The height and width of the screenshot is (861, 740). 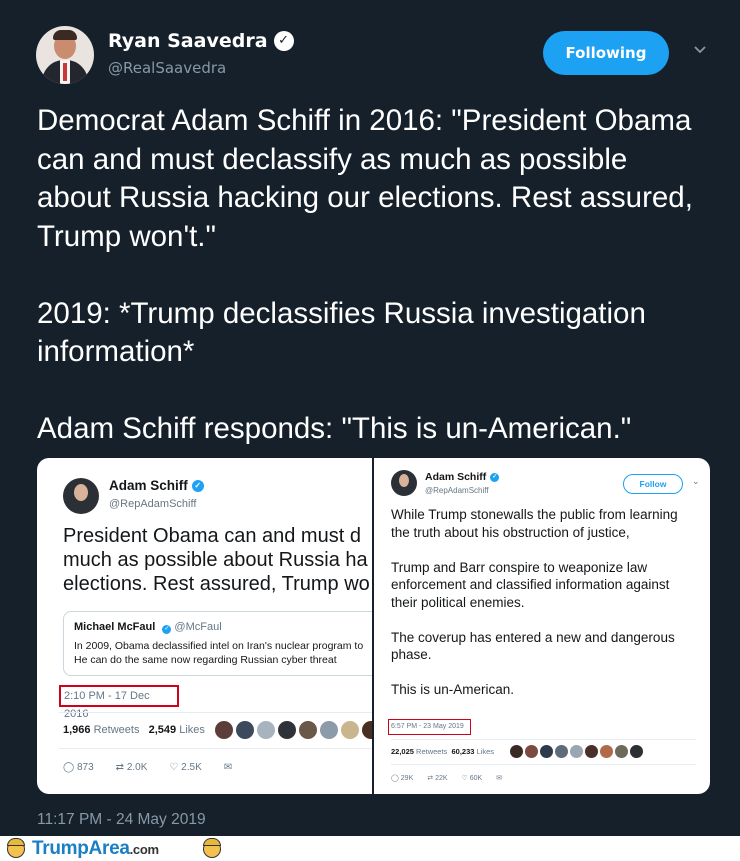 What do you see at coordinates (119, 702) in the screenshot?
I see `highlighted-timestamp: 2:10 PM - 17 Dec 2016` at bounding box center [119, 702].